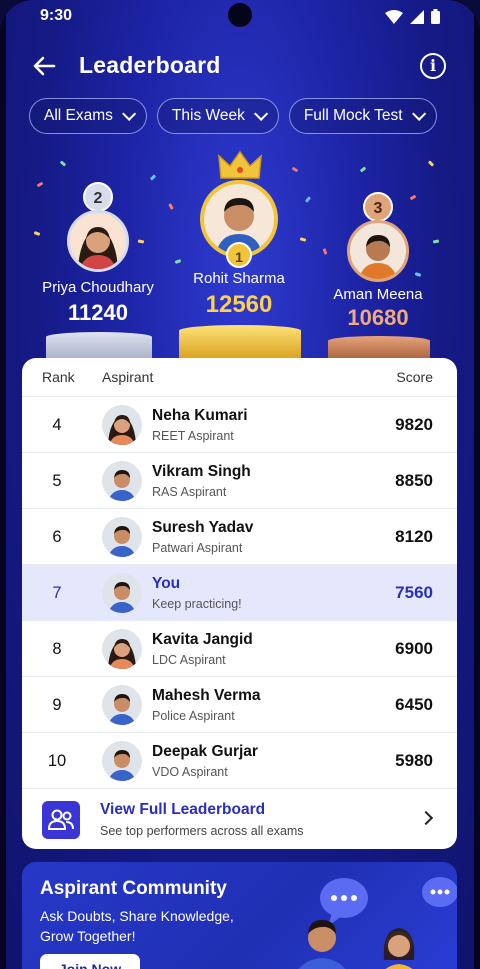 This screenshot has height=969, width=480. What do you see at coordinates (193, 716) in the screenshot?
I see `row-exam: Police Aspirant` at bounding box center [193, 716].